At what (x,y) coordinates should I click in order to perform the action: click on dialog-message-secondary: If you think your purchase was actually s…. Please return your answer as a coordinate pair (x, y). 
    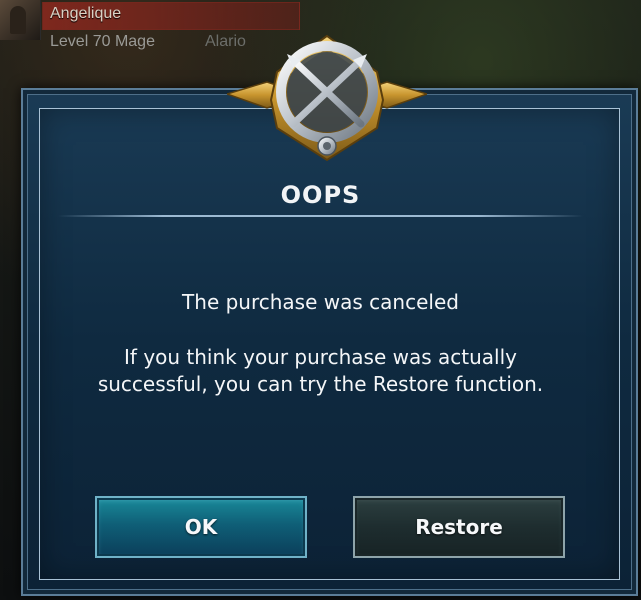
    Looking at the image, I should click on (320, 371).